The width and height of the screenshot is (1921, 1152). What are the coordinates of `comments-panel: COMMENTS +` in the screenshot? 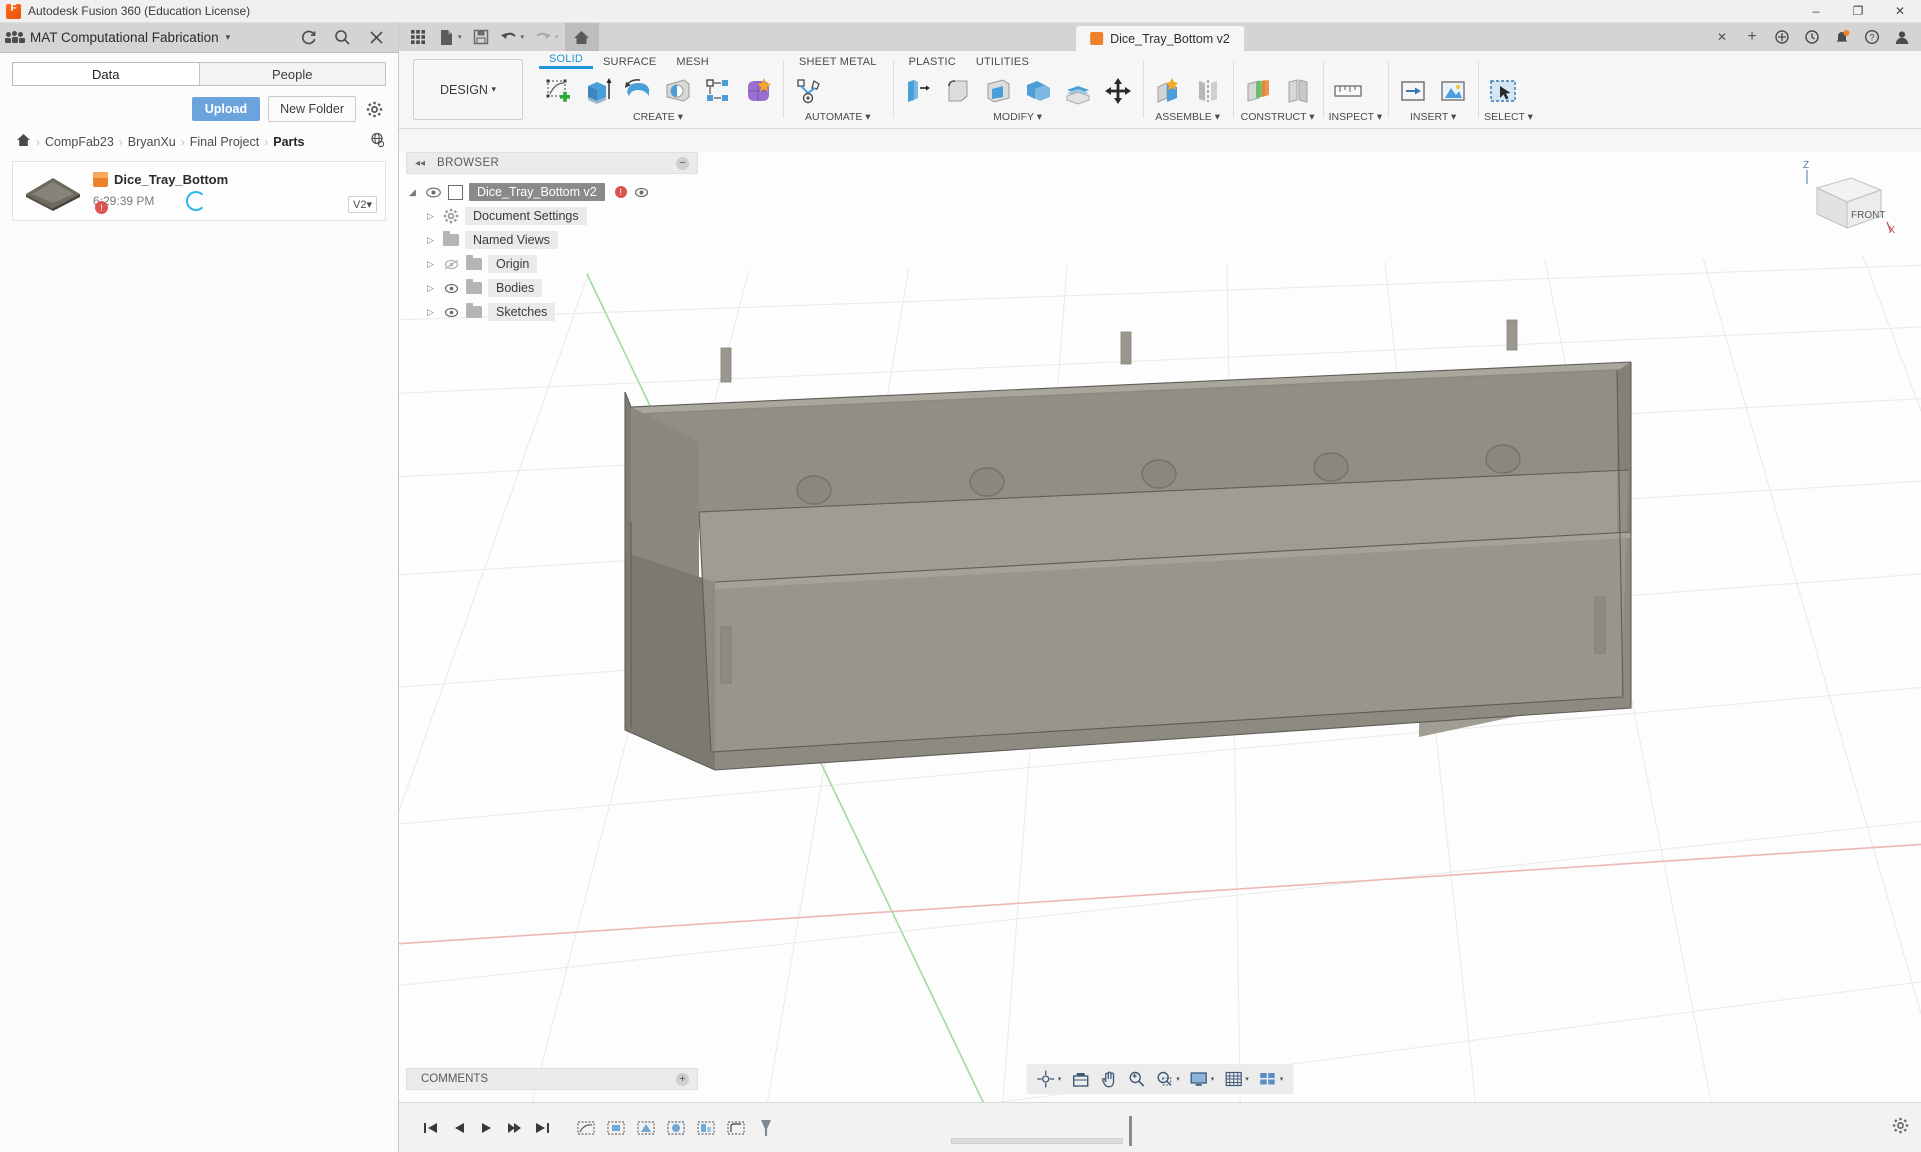 It's located at (552, 1079).